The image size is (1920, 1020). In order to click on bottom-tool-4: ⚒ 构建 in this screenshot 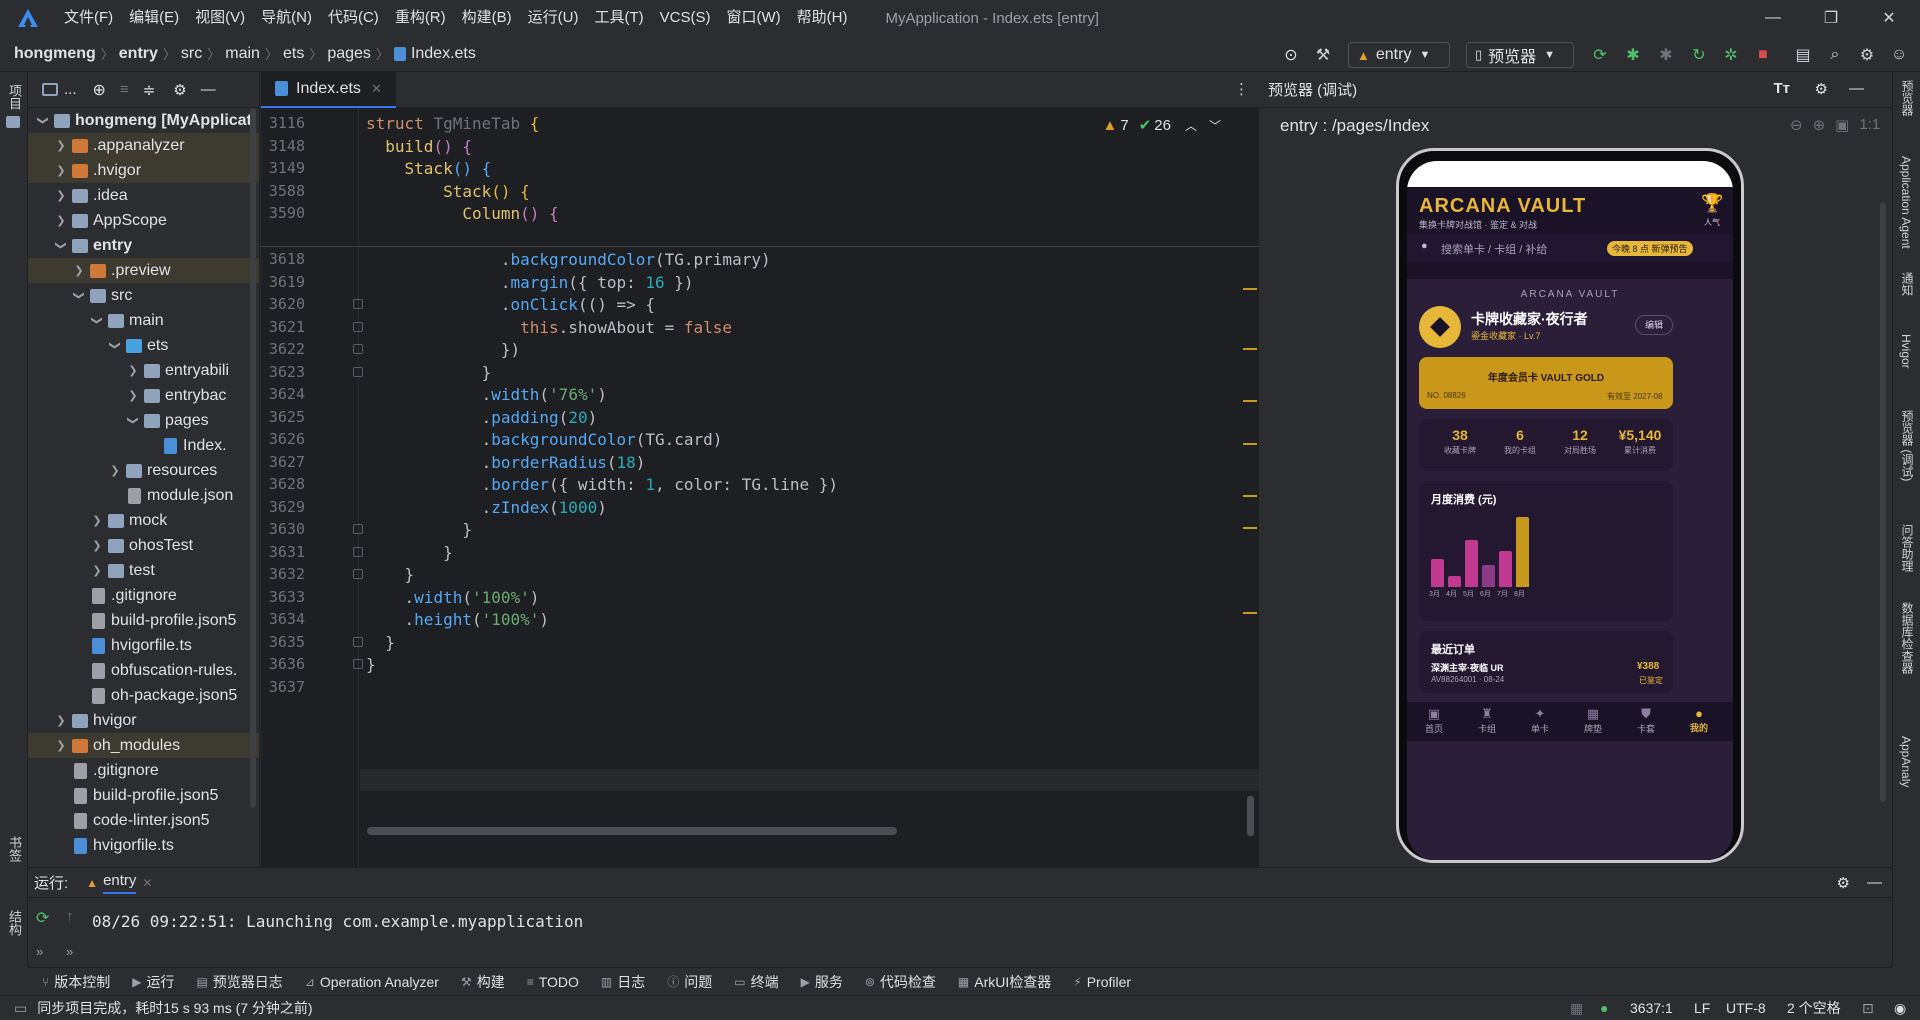, I will do `click(483, 982)`.